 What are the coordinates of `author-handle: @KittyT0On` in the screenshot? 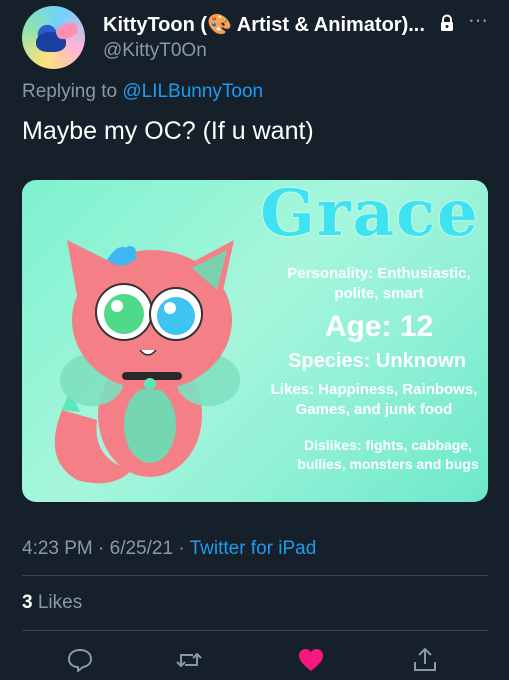 It's located at (155, 51).